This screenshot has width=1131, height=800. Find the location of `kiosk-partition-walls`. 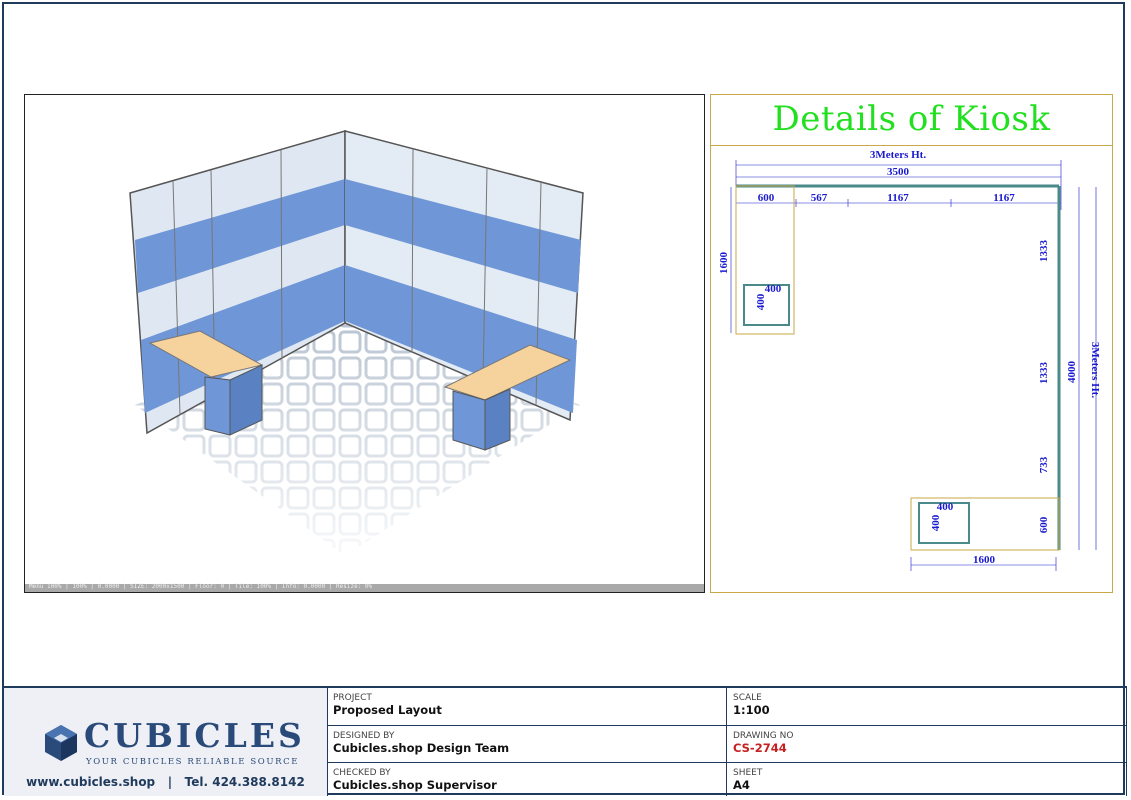

kiosk-partition-walls is located at coordinates (898, 367).